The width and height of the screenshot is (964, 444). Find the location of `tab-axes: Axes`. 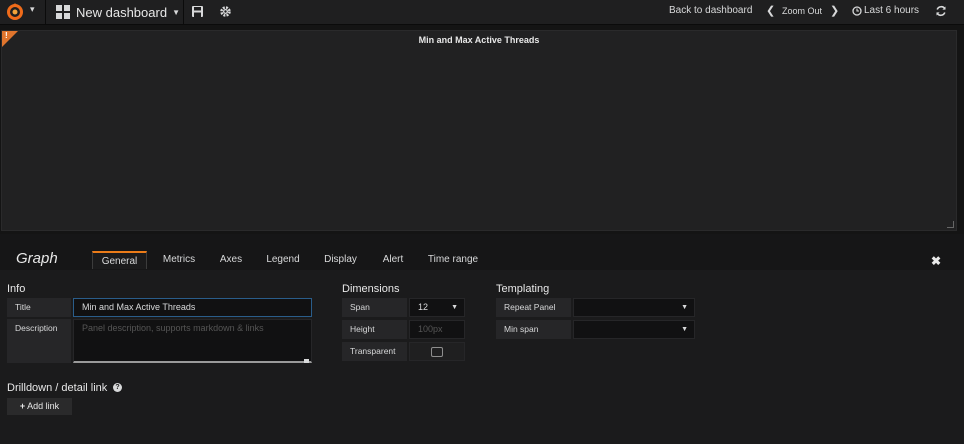

tab-axes: Axes is located at coordinates (231, 260).